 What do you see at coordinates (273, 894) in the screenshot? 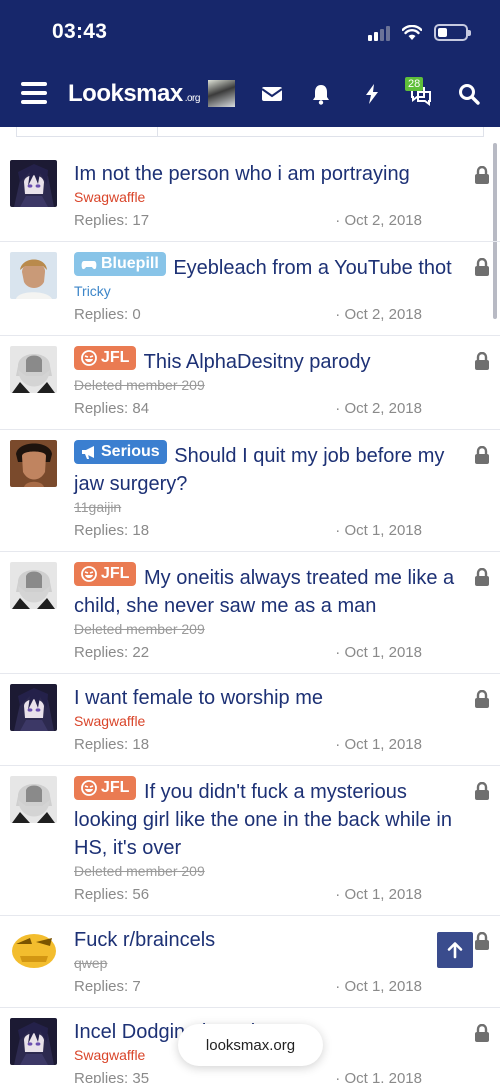
I see `thread-meta: Replies: 56 · Oct 1, 2018` at bounding box center [273, 894].